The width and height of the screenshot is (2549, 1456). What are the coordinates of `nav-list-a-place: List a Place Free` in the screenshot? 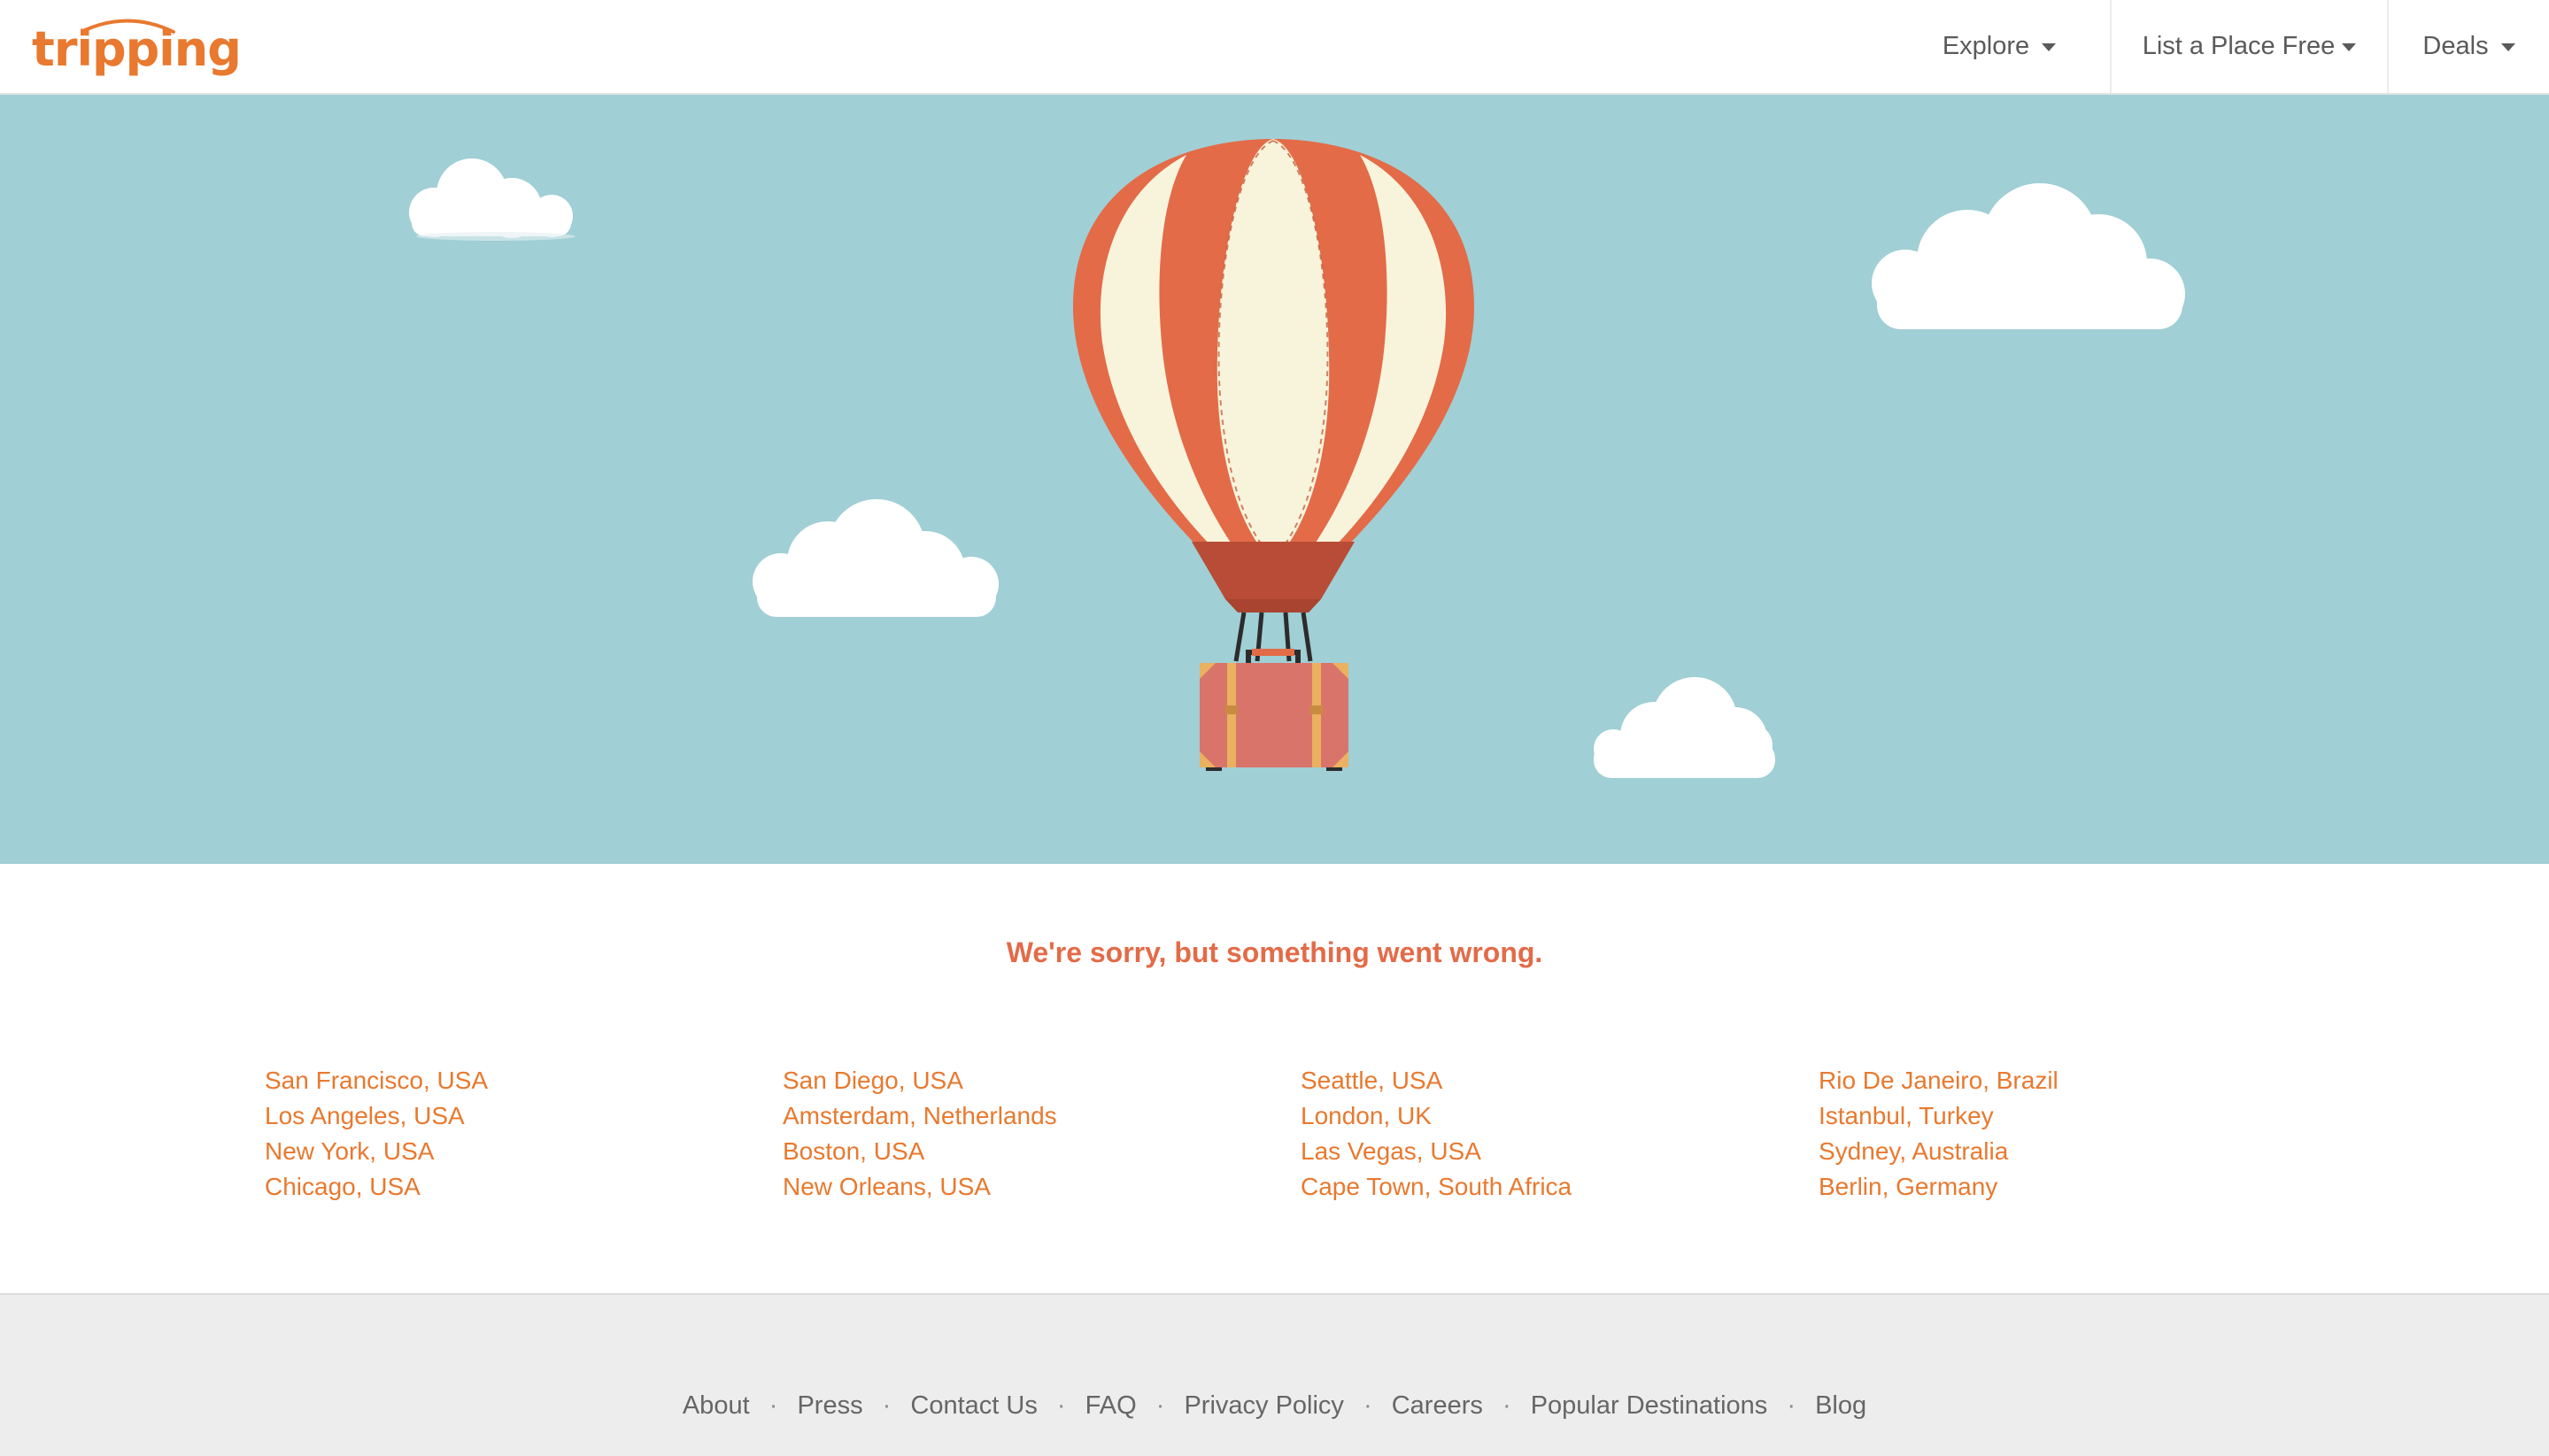 It's located at (2248, 46).